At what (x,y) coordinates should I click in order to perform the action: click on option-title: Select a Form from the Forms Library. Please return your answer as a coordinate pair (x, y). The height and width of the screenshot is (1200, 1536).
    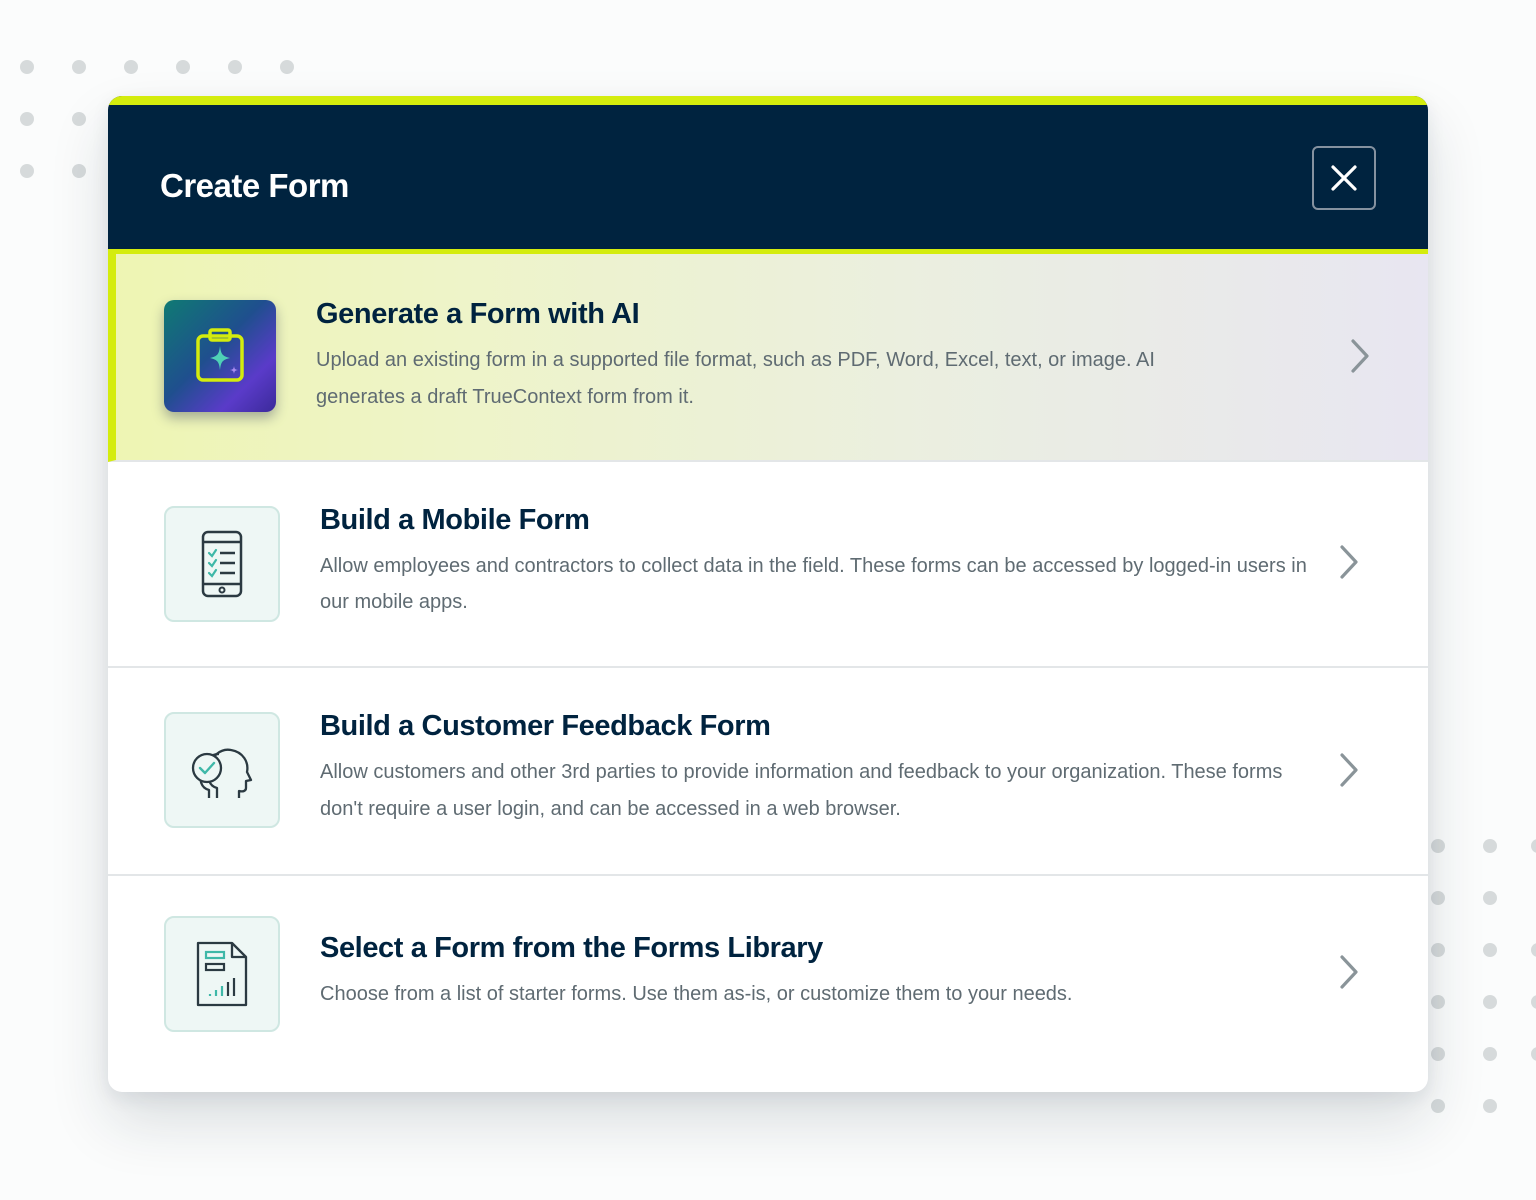
    Looking at the image, I should click on (571, 948).